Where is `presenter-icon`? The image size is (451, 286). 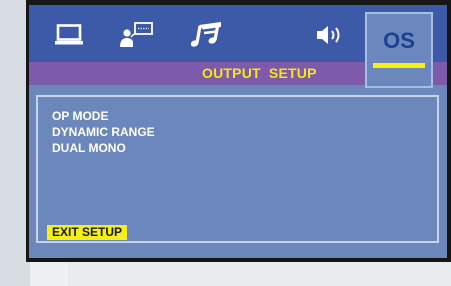
presenter-icon is located at coordinates (136, 34).